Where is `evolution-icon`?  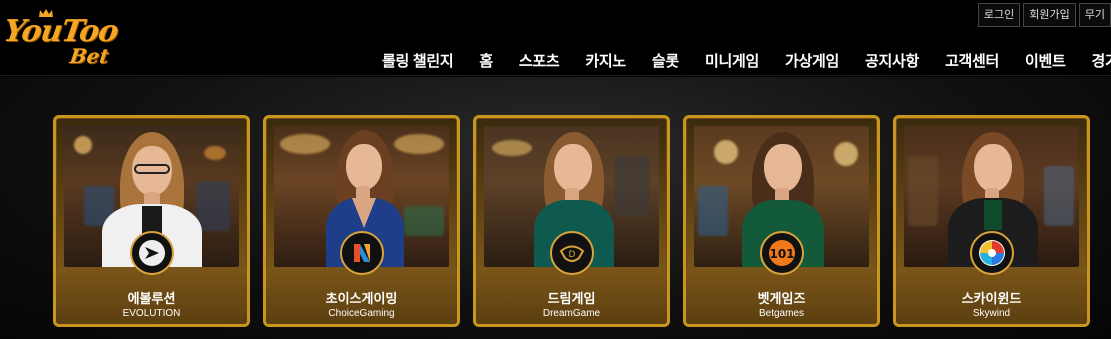 evolution-icon is located at coordinates (152, 253).